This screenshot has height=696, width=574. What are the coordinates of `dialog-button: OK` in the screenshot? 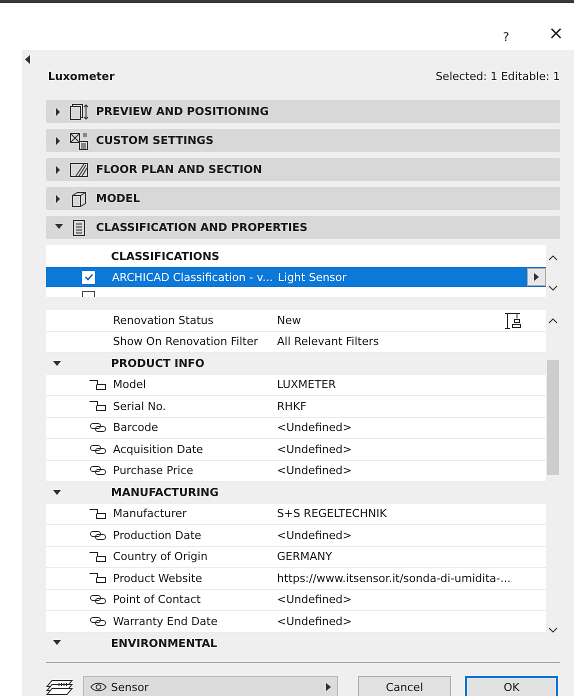 It's located at (511, 686).